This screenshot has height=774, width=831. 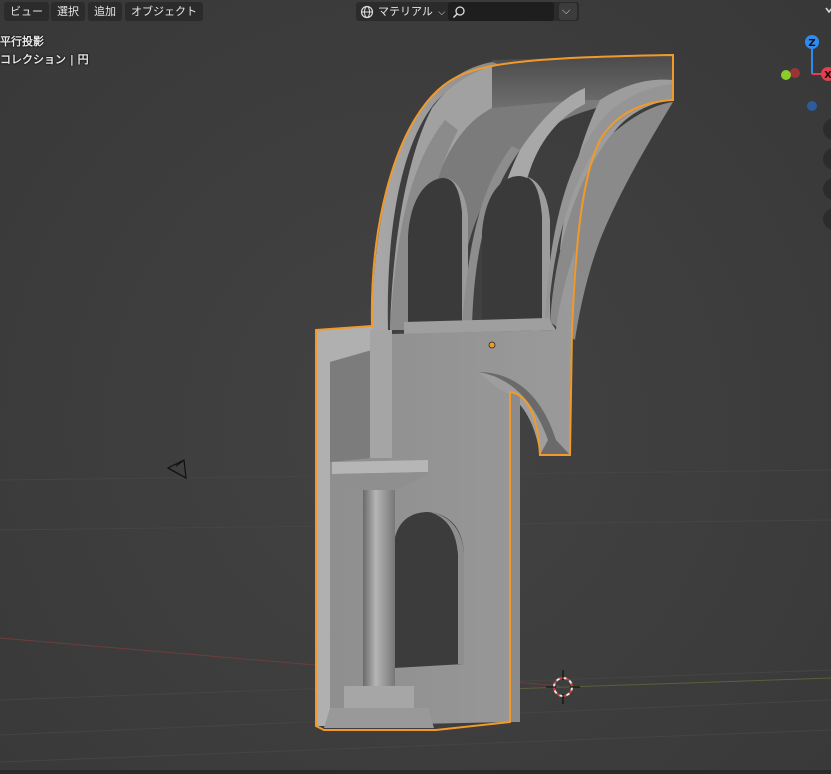 What do you see at coordinates (811, 43) in the screenshot?
I see `gizmo-z-label: Z` at bounding box center [811, 43].